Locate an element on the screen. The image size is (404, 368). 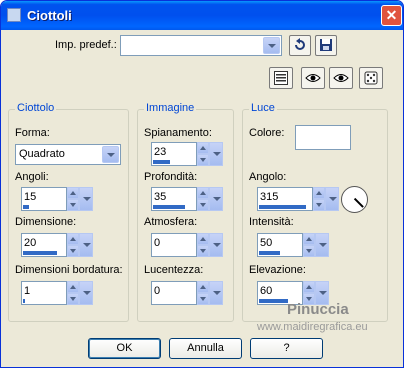
forma-select: Quadrato is located at coordinates (68, 154).